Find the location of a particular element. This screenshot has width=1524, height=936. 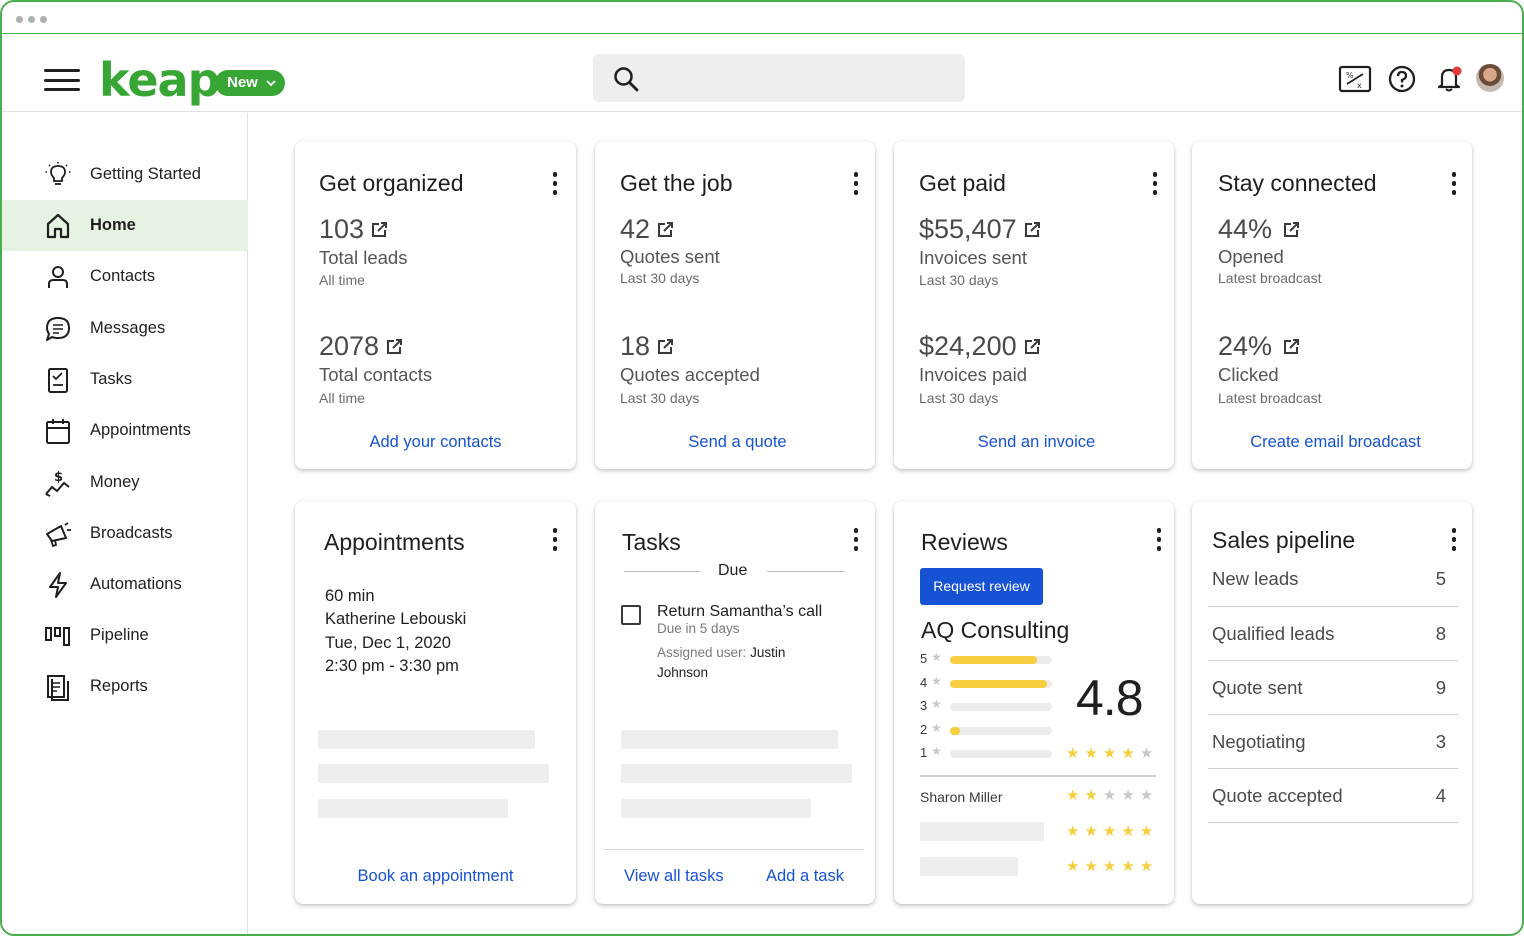

sidebar-item-getting-started: Getting Started is located at coordinates (125, 174).